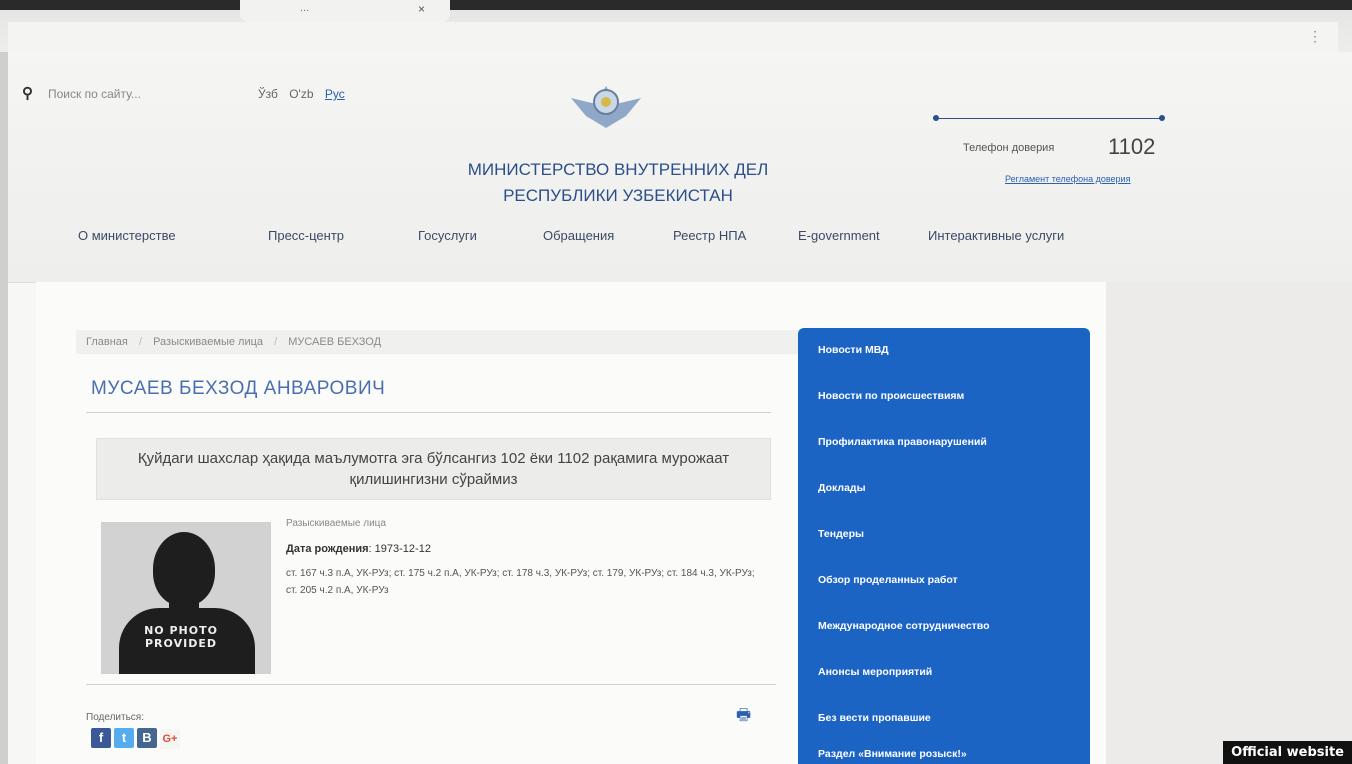 The height and width of the screenshot is (764, 1352). What do you see at coordinates (1009, 148) in the screenshot?
I see `hotline-label: Телефон доверия` at bounding box center [1009, 148].